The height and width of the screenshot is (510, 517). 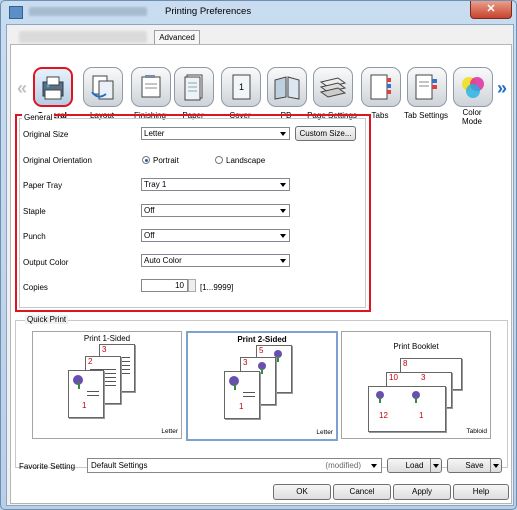 I want to click on print-1-sided-card: Print 1-Sided 3 2 1 Letter, so click(x=107, y=385).